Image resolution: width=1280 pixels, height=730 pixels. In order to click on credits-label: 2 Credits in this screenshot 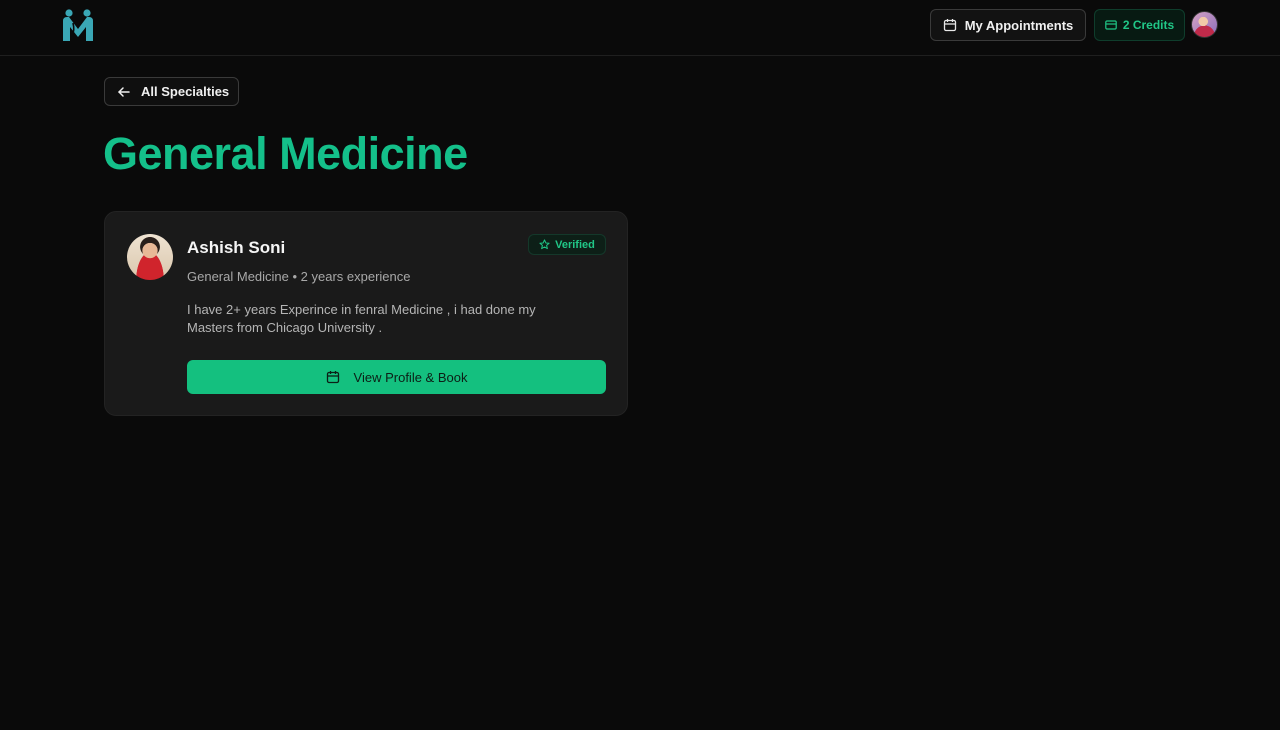, I will do `click(1148, 25)`.